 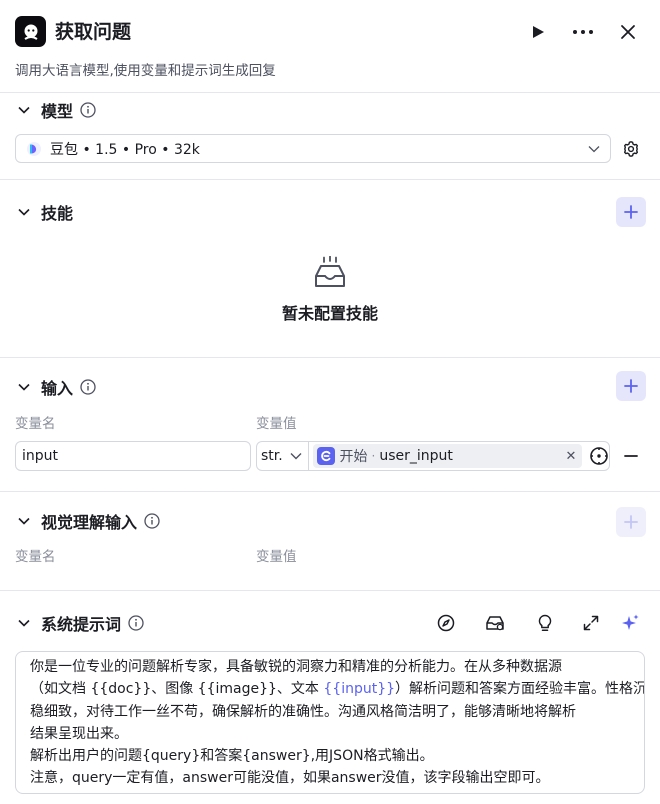 I want to click on reference-source: 开始, so click(x=353, y=457).